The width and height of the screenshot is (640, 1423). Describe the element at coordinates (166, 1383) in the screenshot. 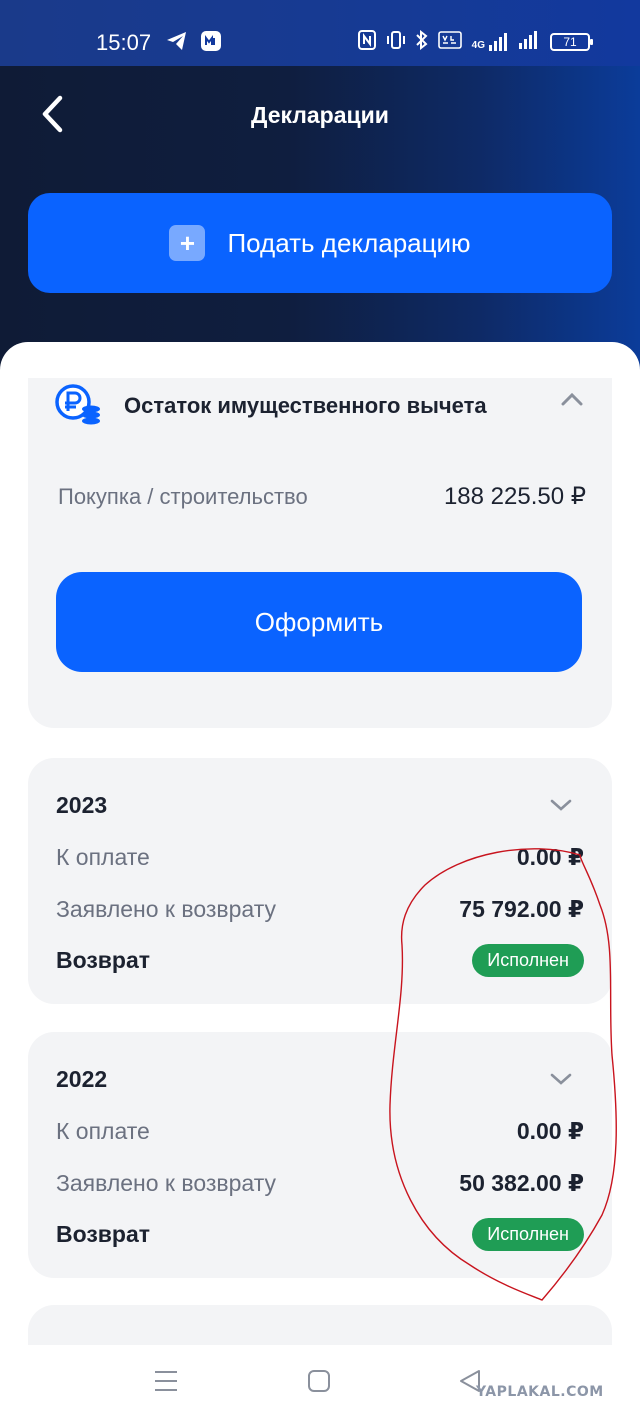

I see `menu-icon` at that location.